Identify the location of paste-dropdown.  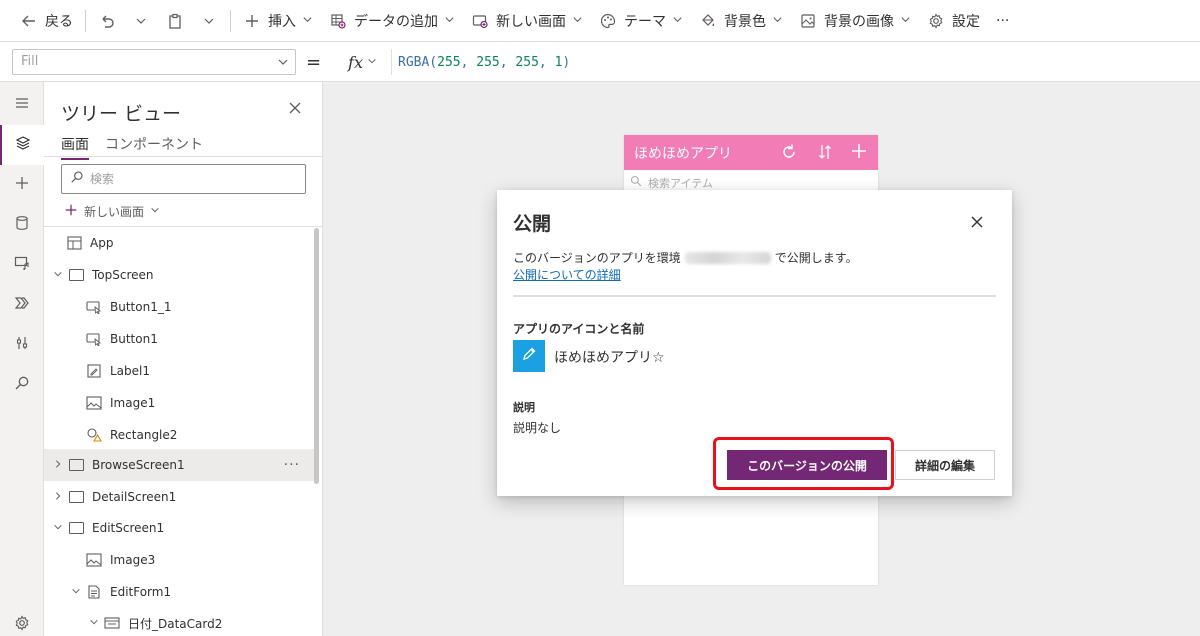
(209, 21).